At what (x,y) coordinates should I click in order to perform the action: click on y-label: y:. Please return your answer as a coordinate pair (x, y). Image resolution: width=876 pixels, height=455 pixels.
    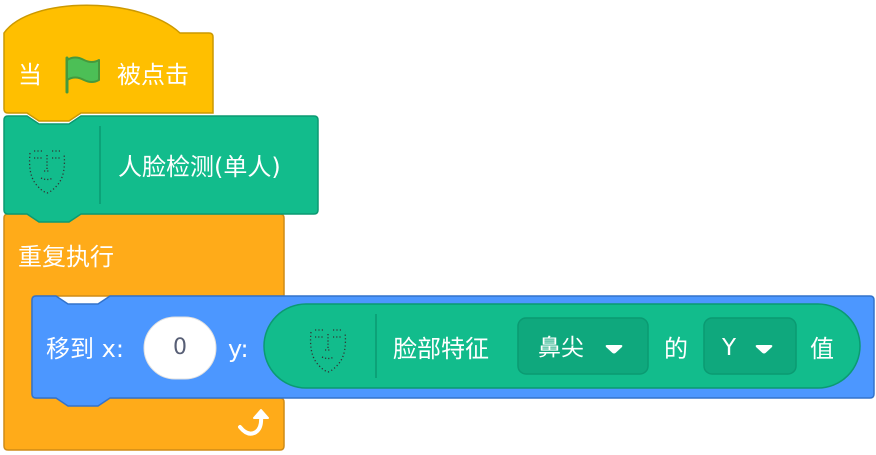
    Looking at the image, I should click on (238, 349).